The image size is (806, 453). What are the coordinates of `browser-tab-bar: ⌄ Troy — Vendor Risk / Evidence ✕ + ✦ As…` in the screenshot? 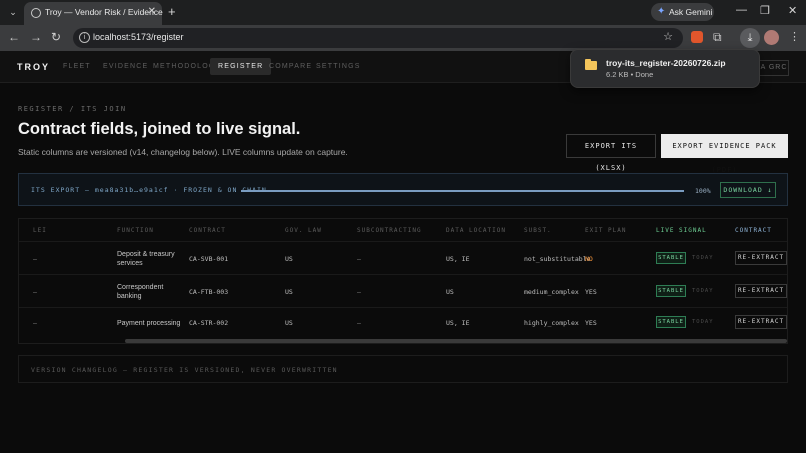 It's located at (403, 12).